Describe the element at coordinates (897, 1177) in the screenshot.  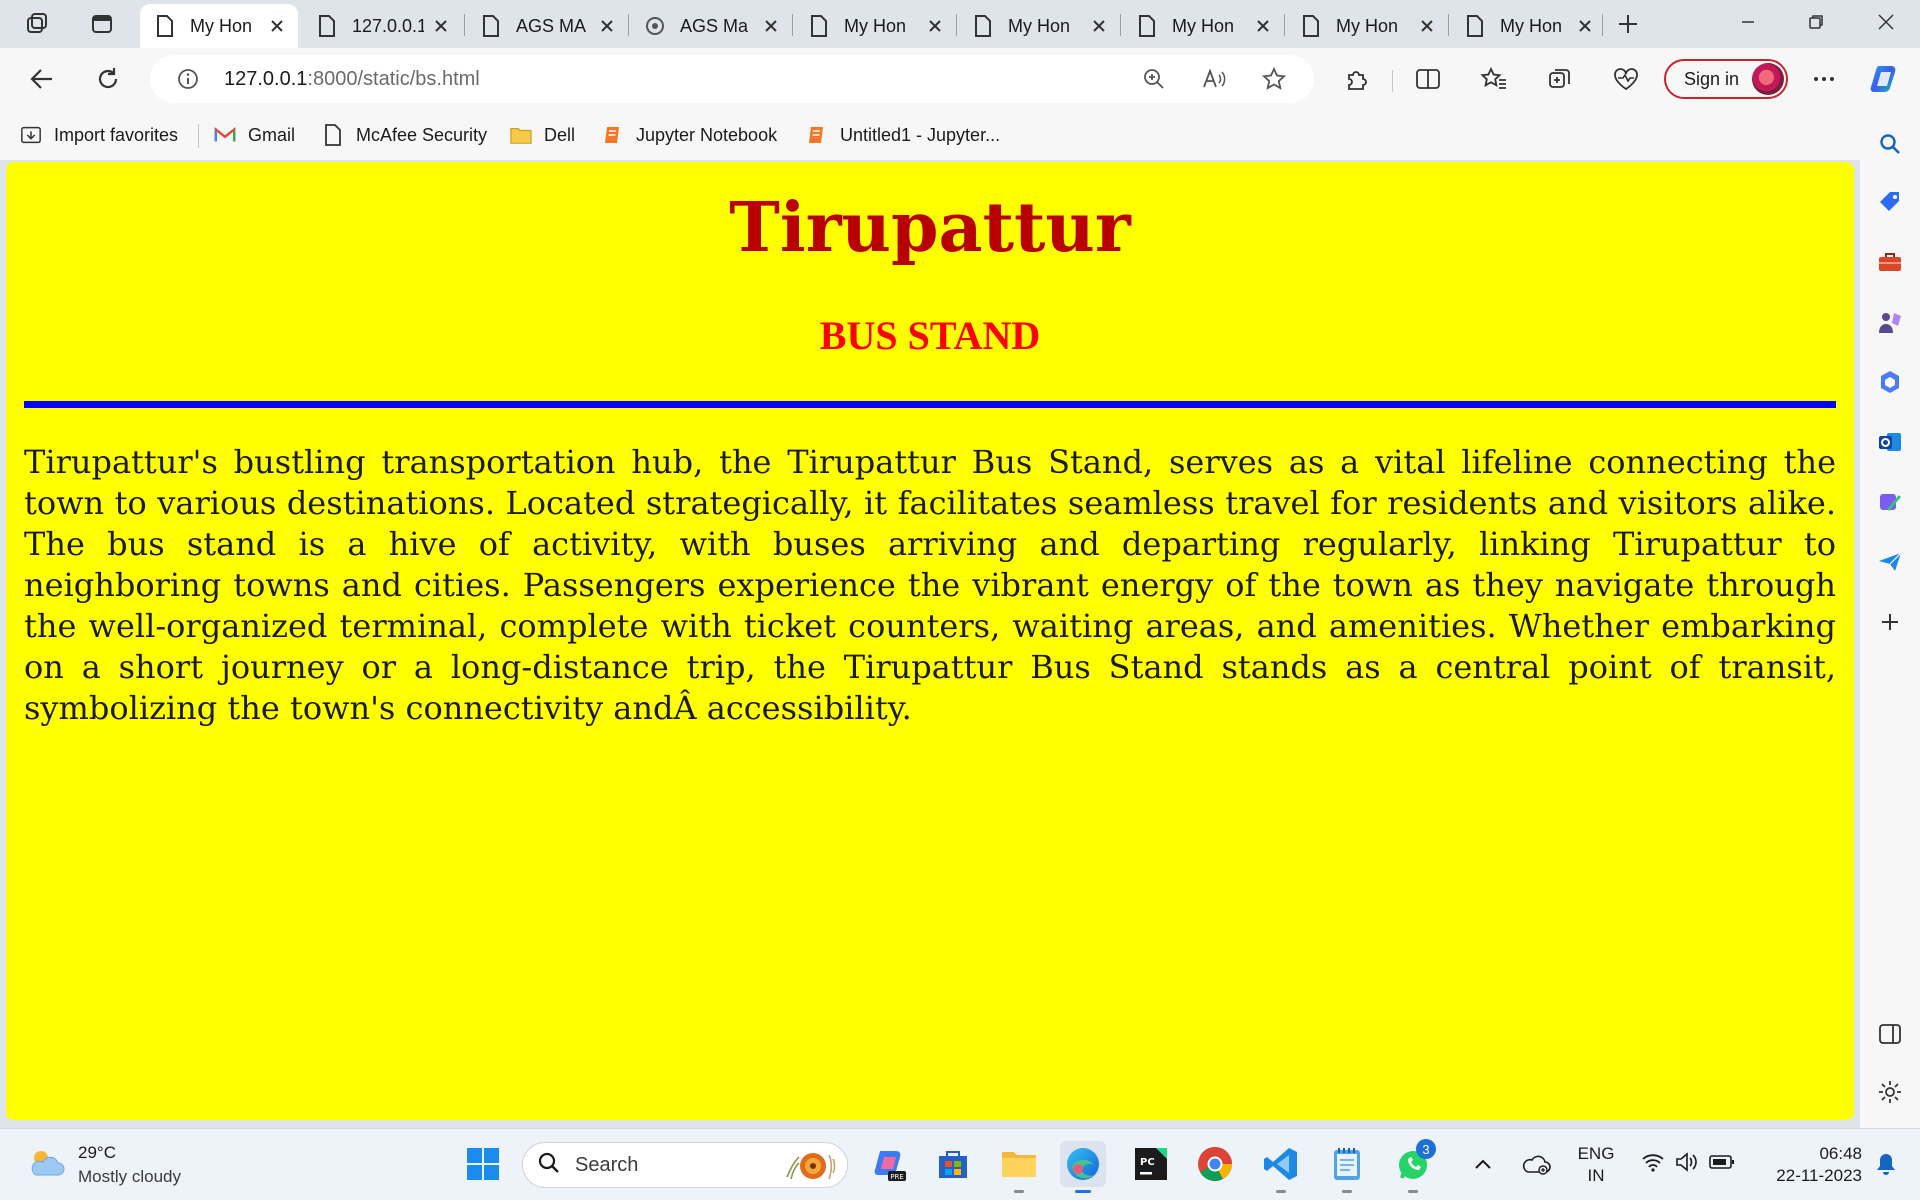
I see `svg-text: PRE` at that location.